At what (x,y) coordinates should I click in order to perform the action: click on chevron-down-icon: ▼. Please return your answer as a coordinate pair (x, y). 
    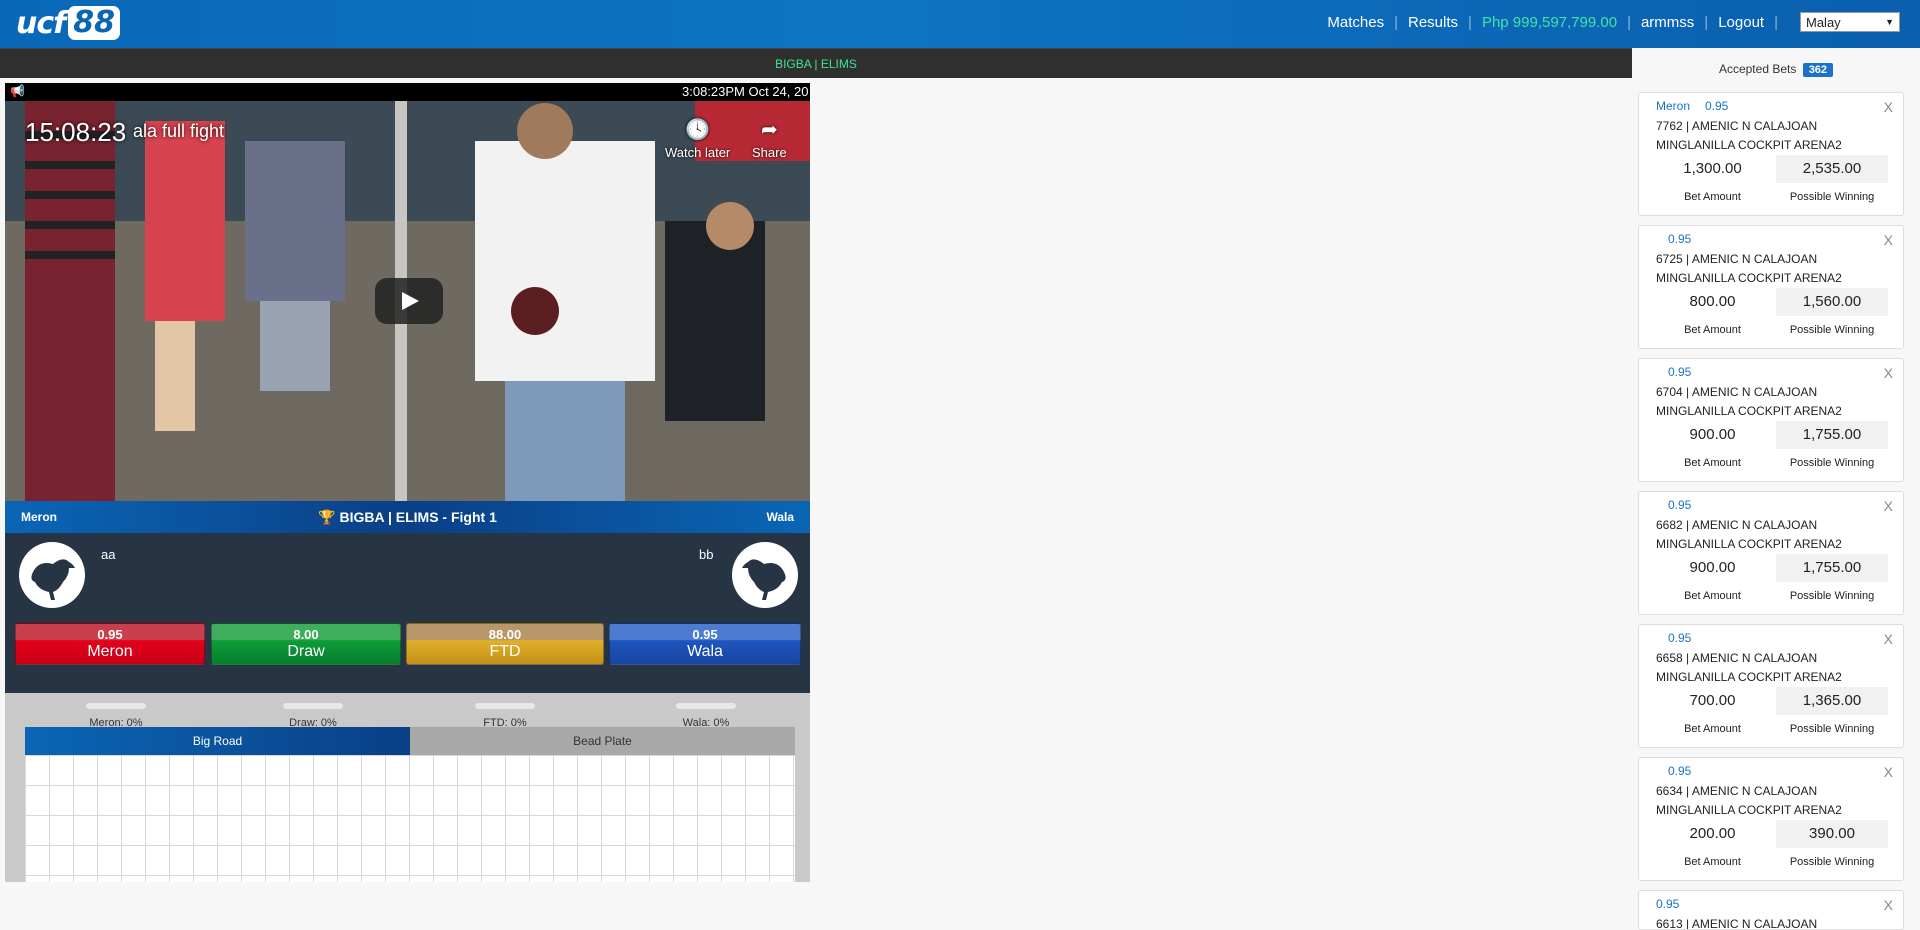
    Looking at the image, I should click on (1889, 22).